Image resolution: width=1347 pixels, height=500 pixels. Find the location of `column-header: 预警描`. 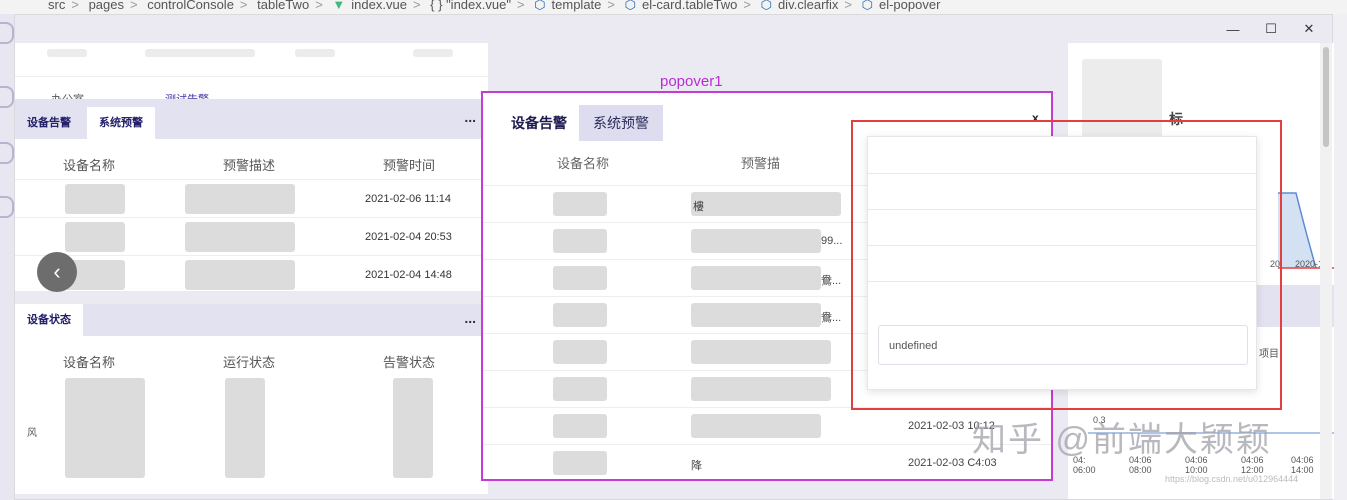

column-header: 预警描 is located at coordinates (761, 163).